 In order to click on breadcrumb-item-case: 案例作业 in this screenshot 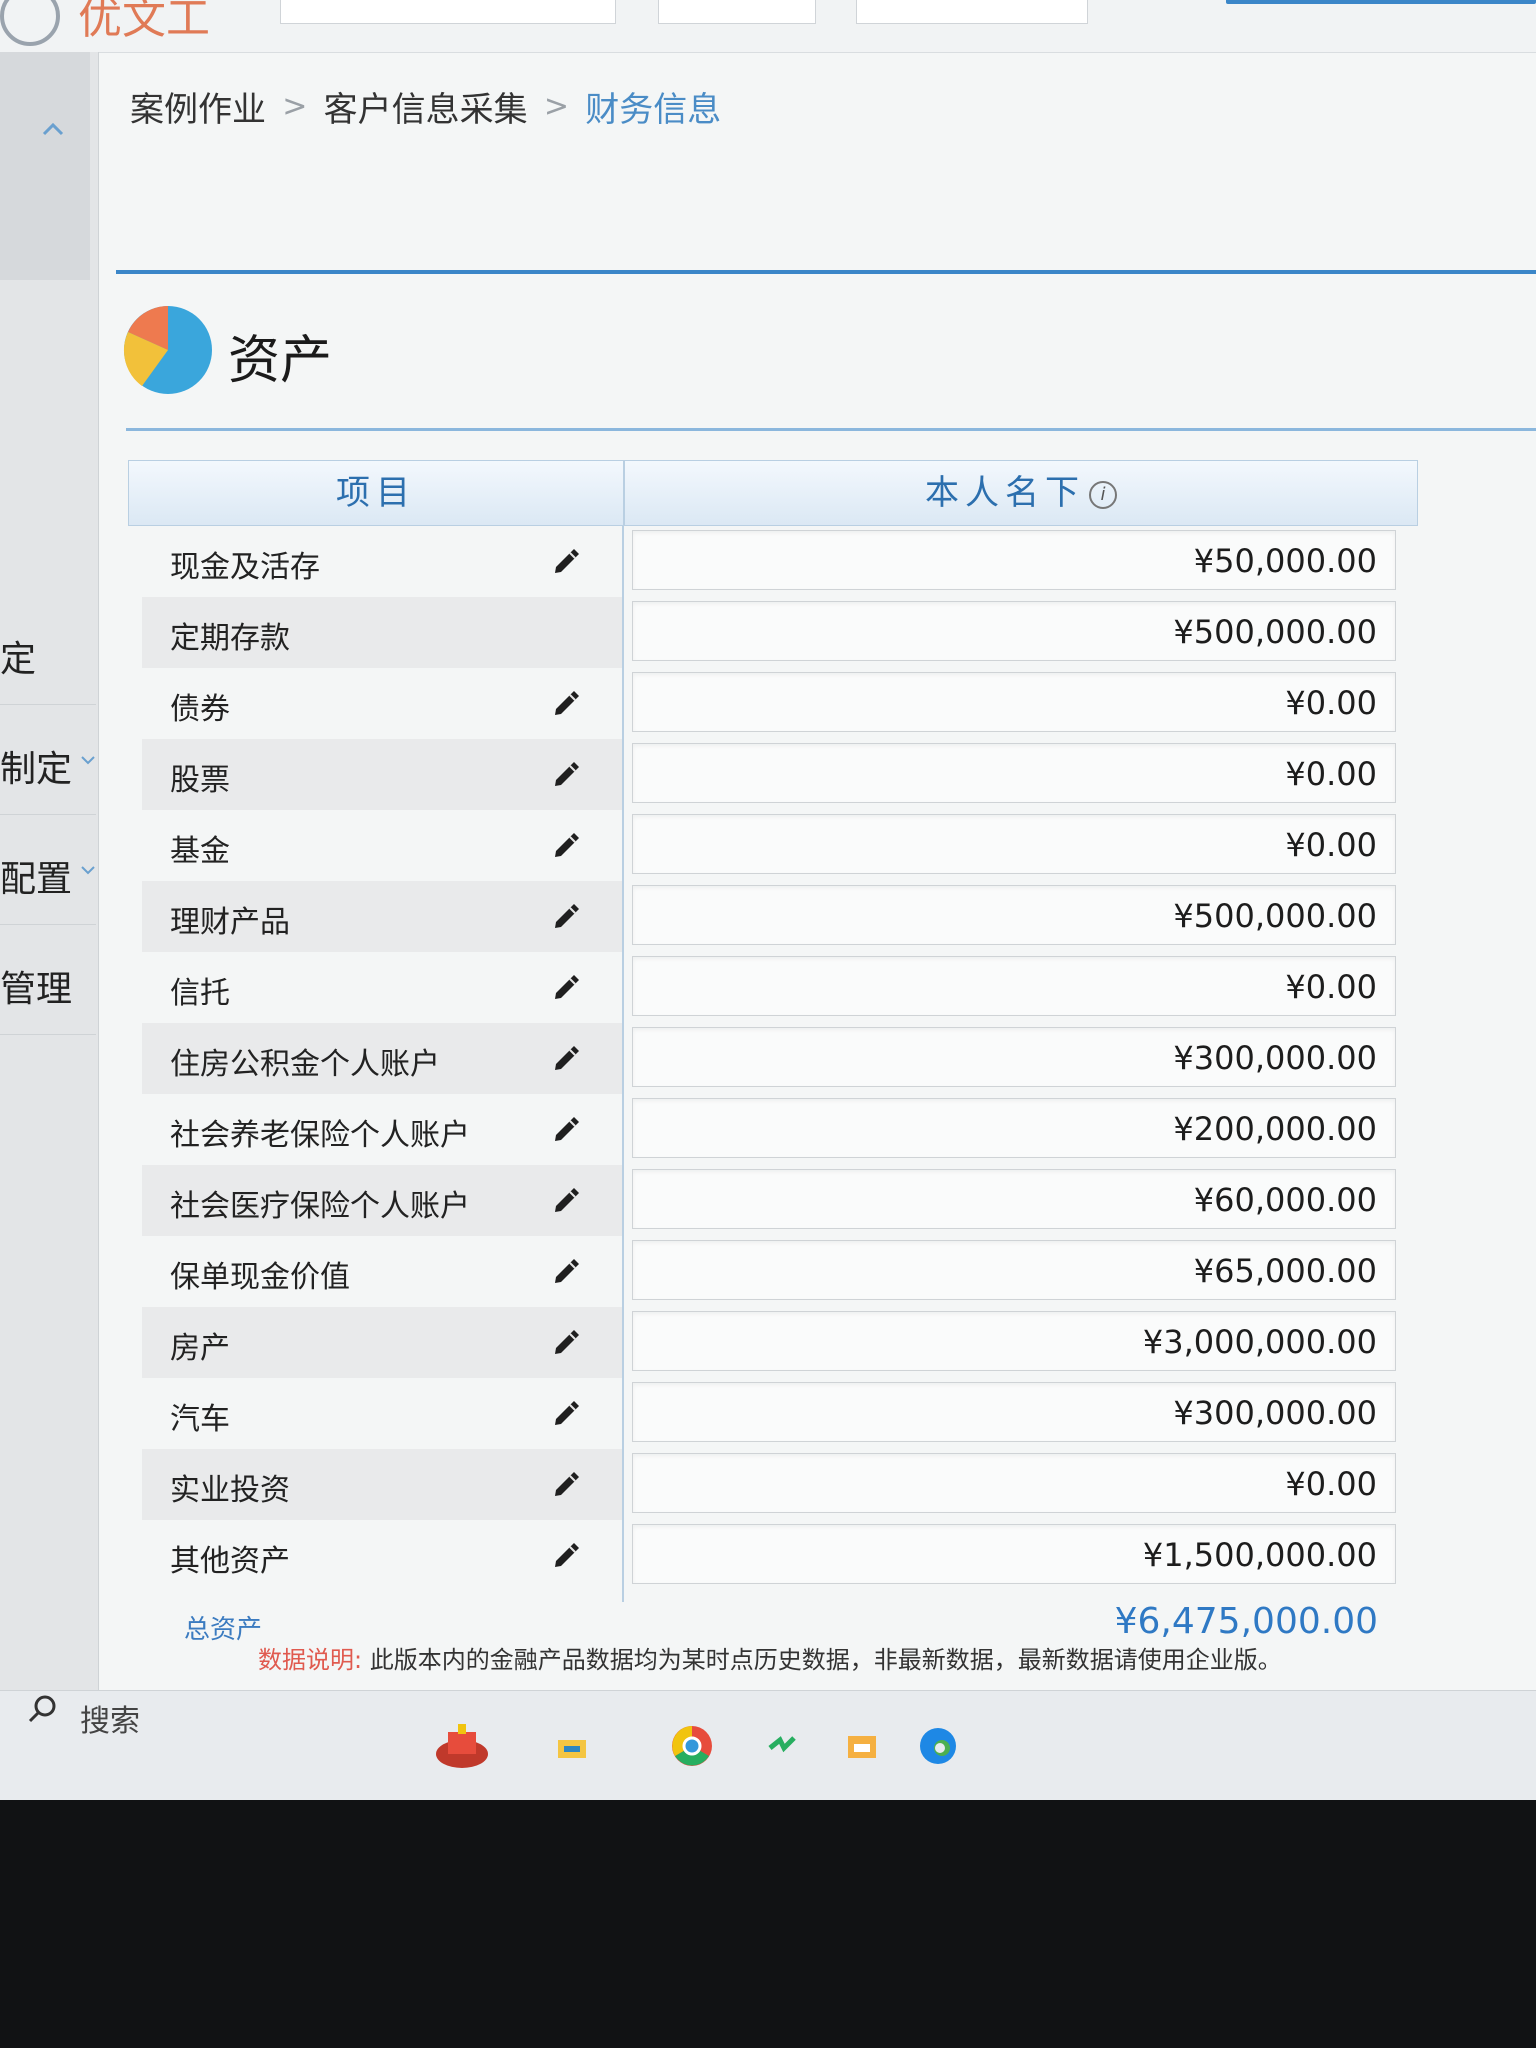, I will do `click(198, 106)`.